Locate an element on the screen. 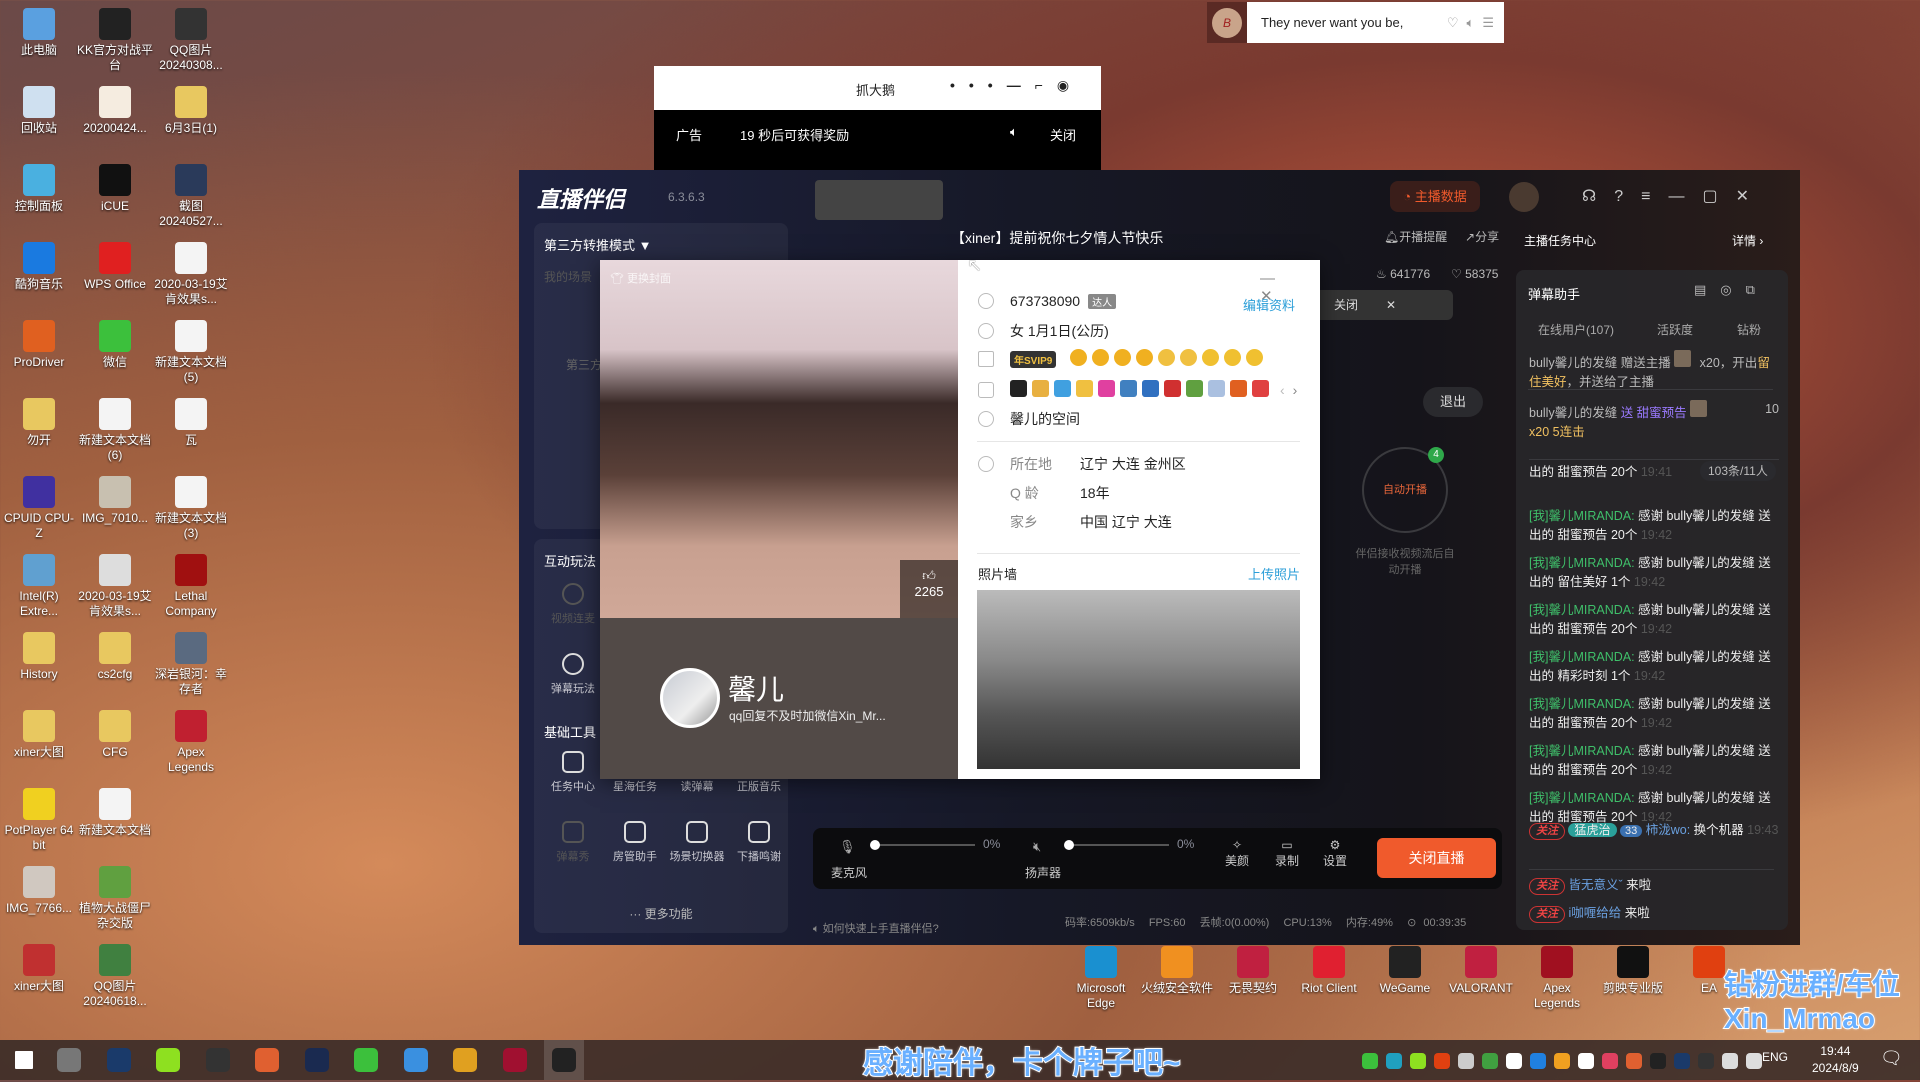 This screenshot has width=1920, height=1082. speaker-icon: 🔈︎ is located at coordinates (1014, 132).